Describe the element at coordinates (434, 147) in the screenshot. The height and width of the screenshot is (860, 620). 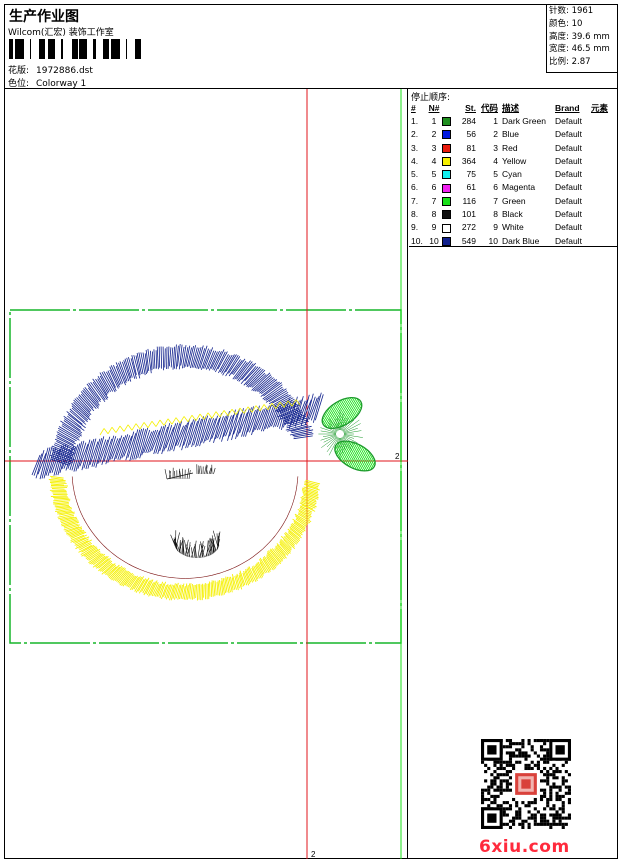
I see `row-number: 3` at that location.